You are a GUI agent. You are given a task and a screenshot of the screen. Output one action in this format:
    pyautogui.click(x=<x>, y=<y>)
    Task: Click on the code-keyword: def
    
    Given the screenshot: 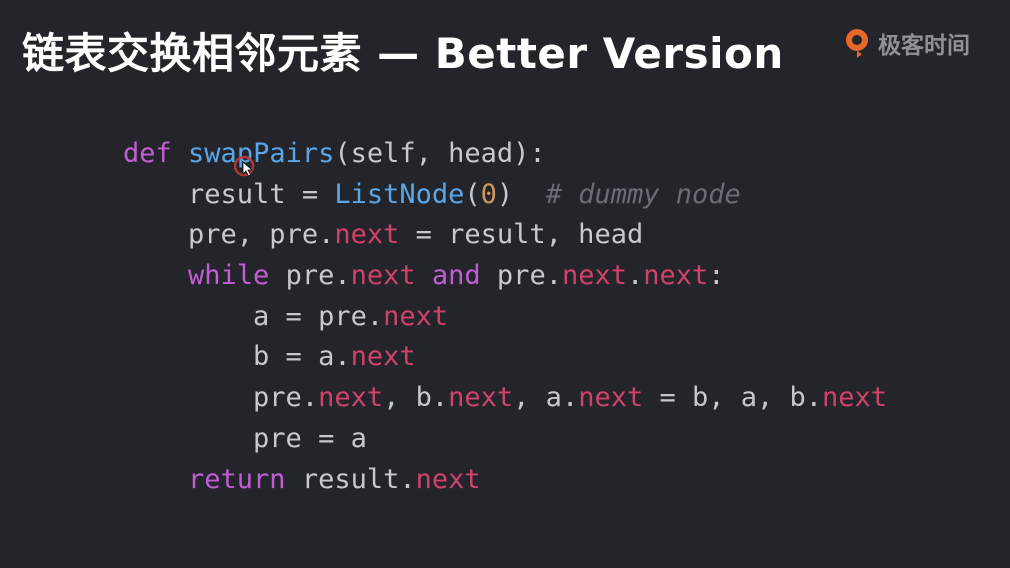 What is the action you would take?
    pyautogui.click(x=147, y=153)
    